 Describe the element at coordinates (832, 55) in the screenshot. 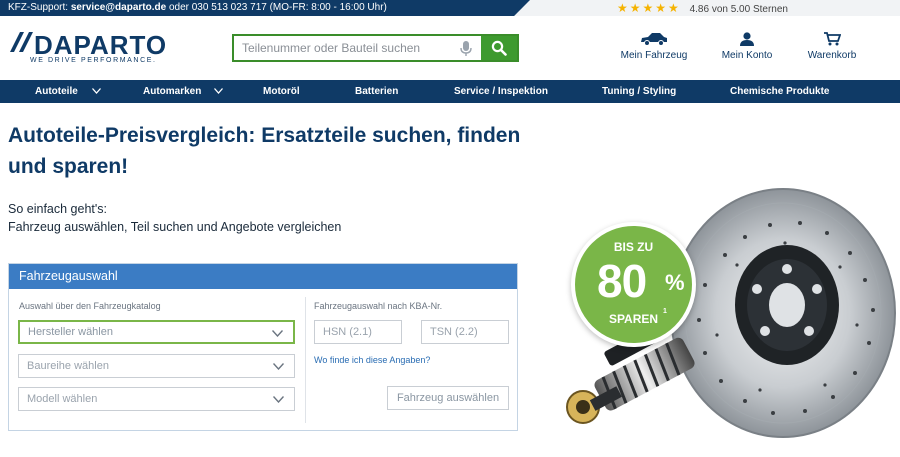

I see `cart-label: Warenkorb` at that location.